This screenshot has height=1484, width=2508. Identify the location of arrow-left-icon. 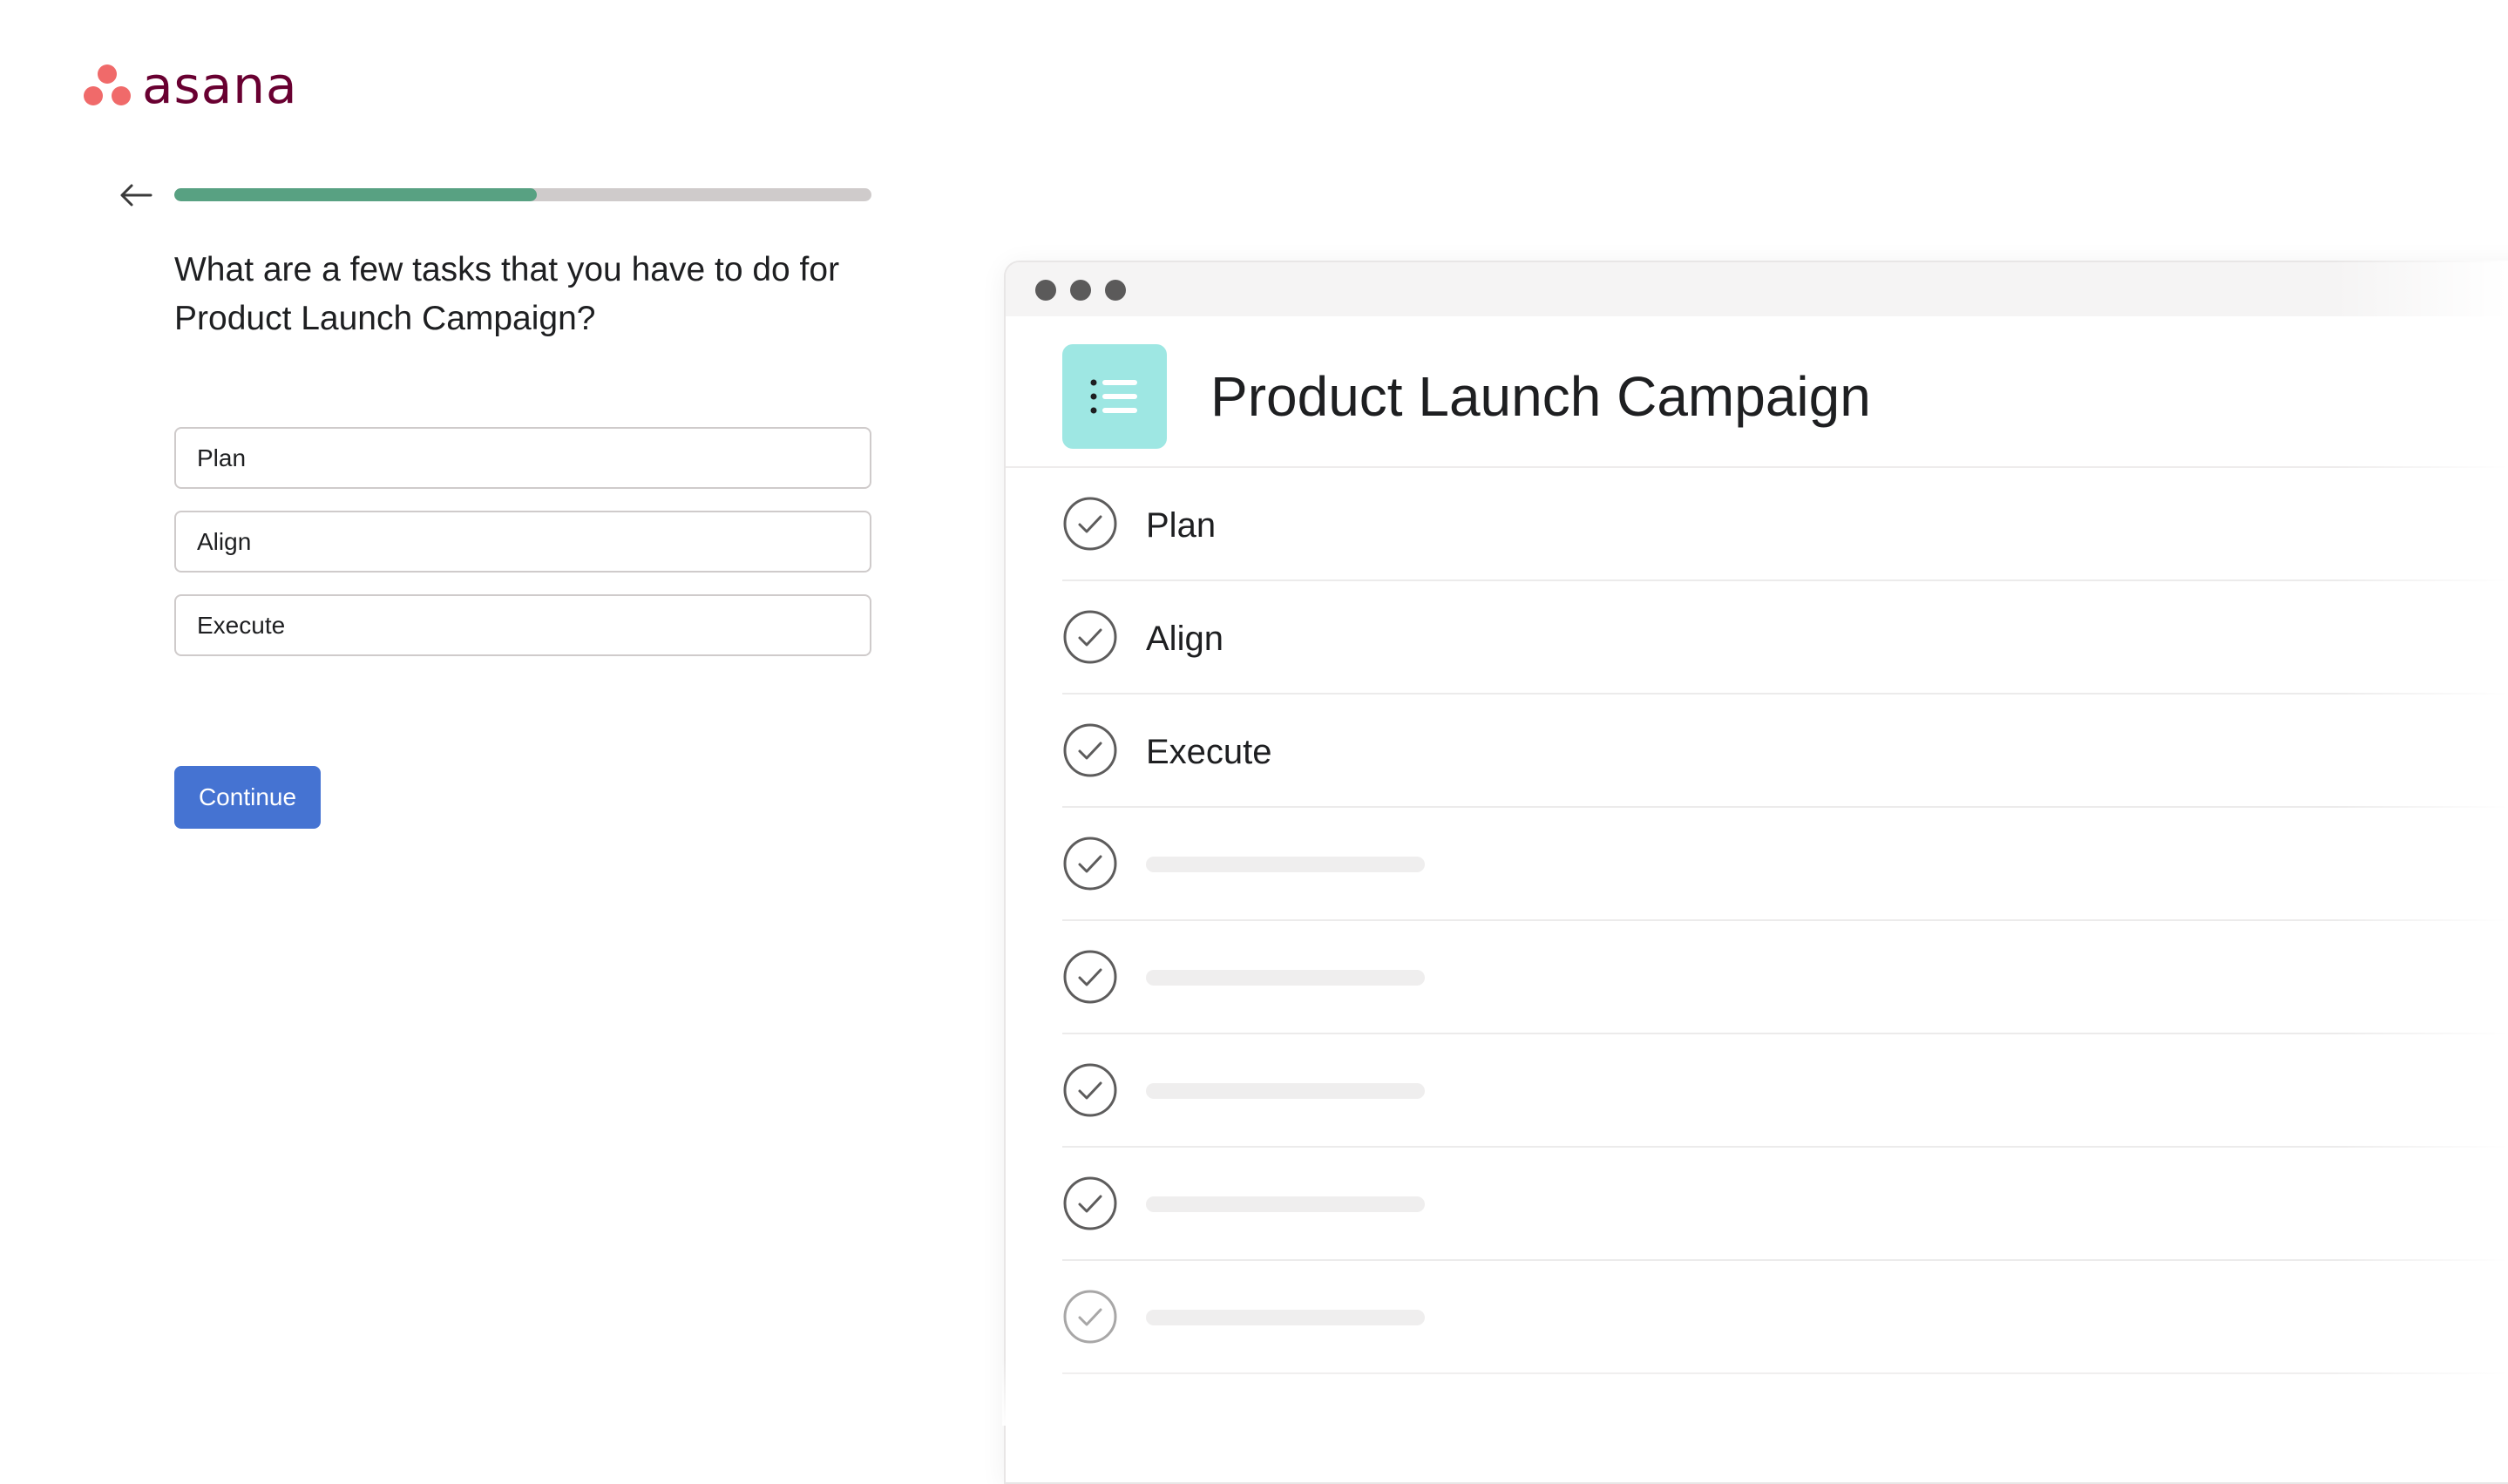
(136, 195).